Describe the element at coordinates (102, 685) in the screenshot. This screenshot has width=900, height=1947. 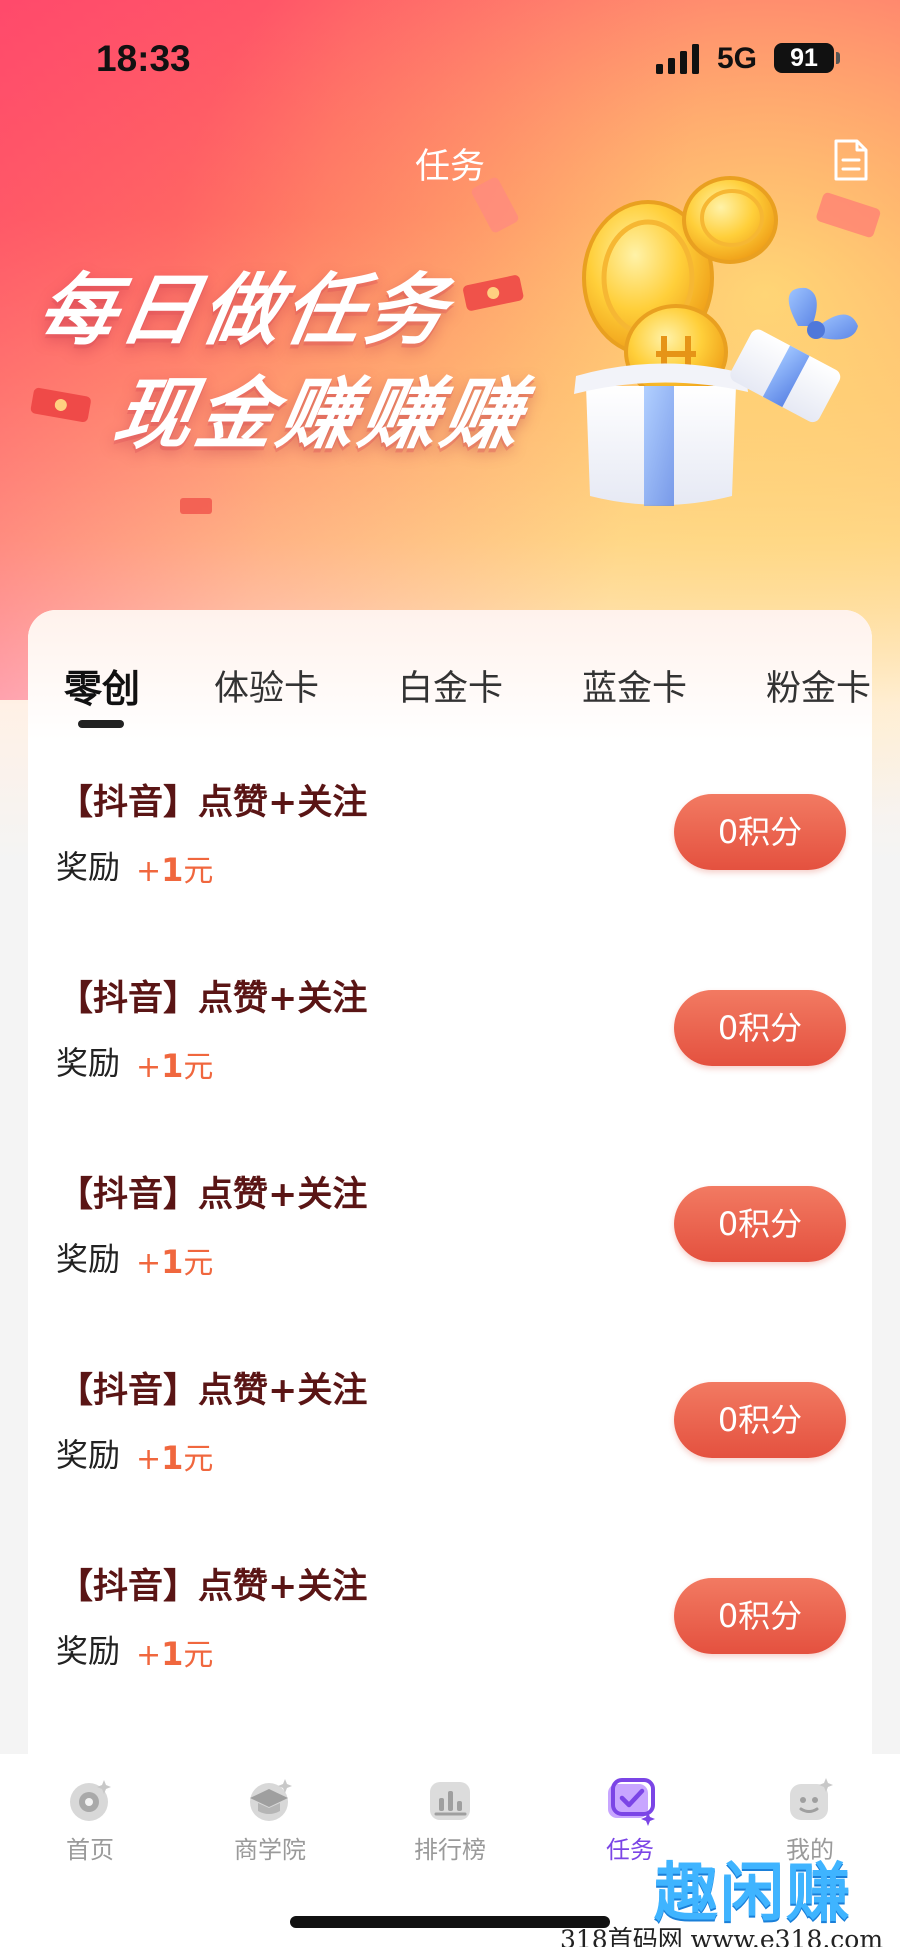
I see `tab-lingchuang: 零创` at that location.